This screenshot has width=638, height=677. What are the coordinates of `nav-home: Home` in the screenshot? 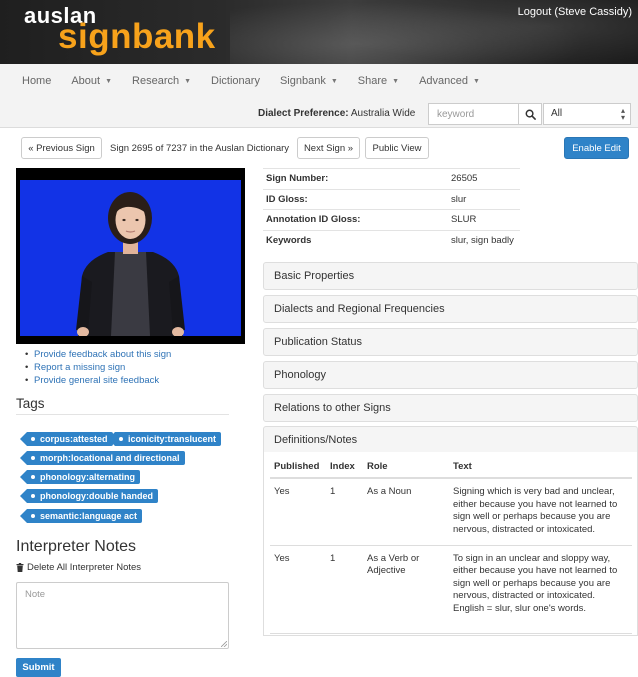 It's located at (36, 81).